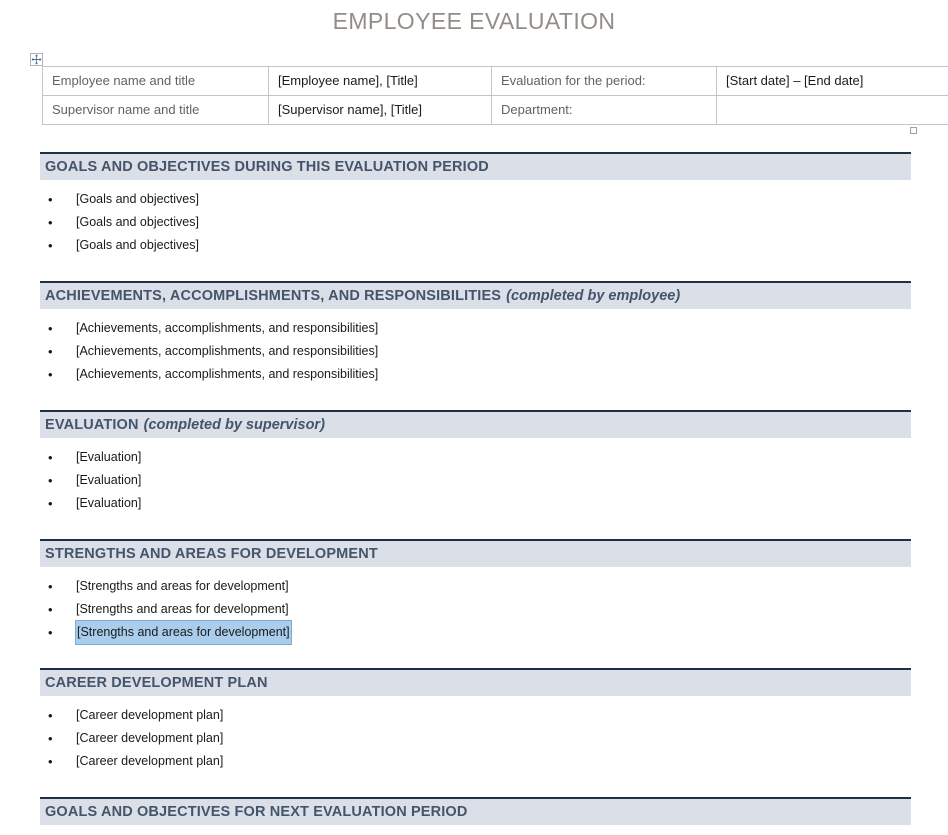 The image size is (948, 835). I want to click on employee-name-label: Employee name and title, so click(155, 81).